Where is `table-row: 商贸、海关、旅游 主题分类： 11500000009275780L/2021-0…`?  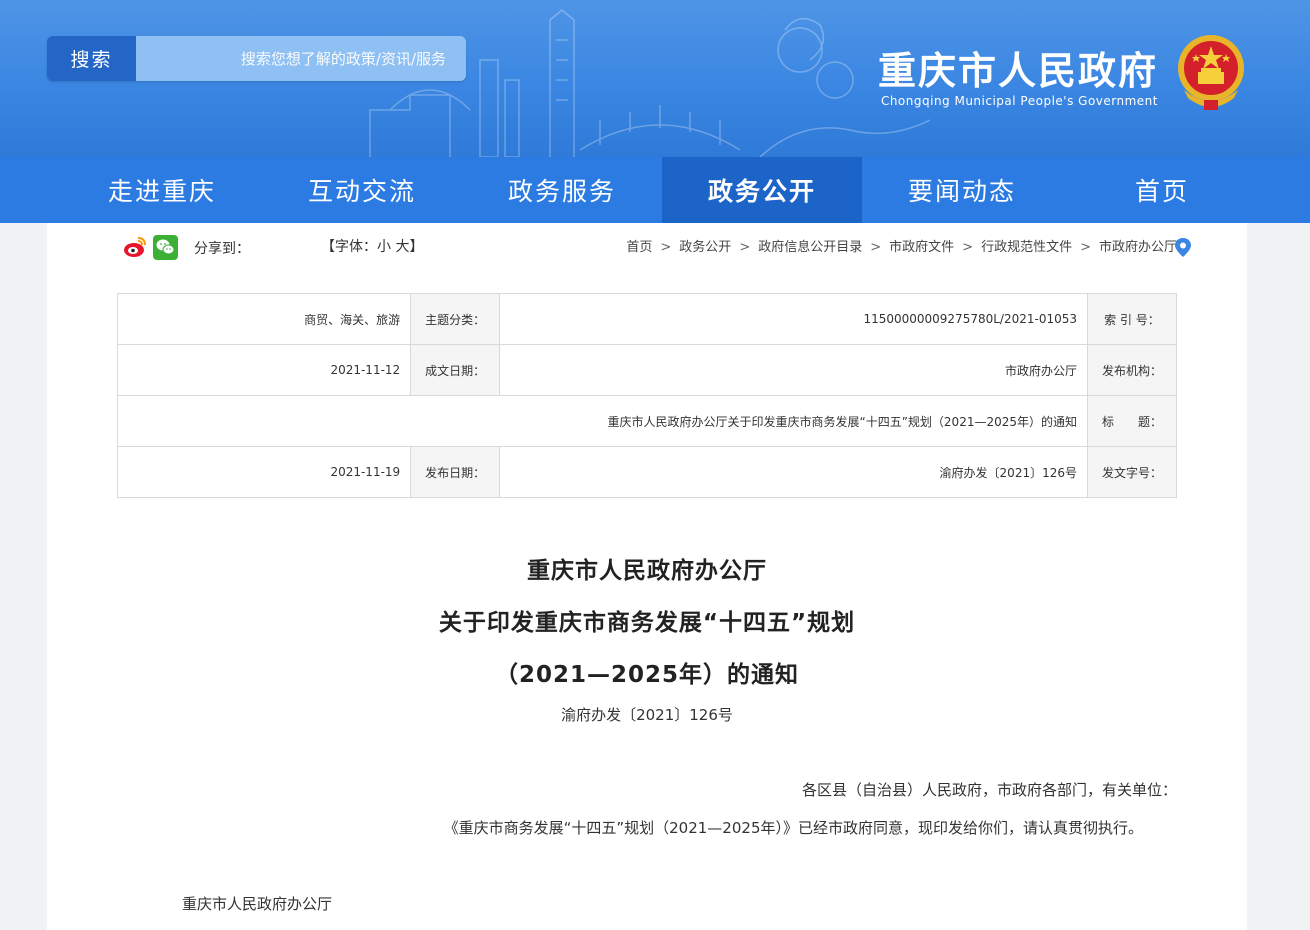
table-row: 商贸、海关、旅游 主题分类： 11500000009275780L/2021-0… is located at coordinates (646, 319).